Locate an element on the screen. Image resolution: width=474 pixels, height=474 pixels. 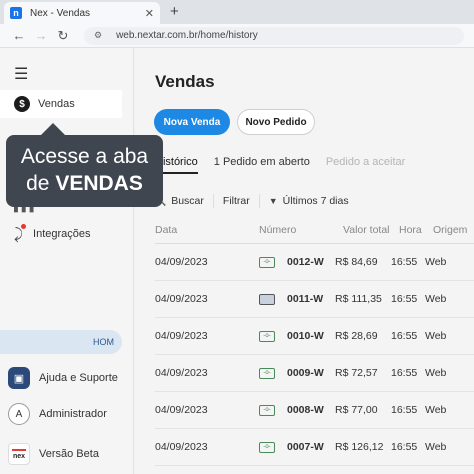
nex-logo-icon: nex is located at coordinates (19, 454).